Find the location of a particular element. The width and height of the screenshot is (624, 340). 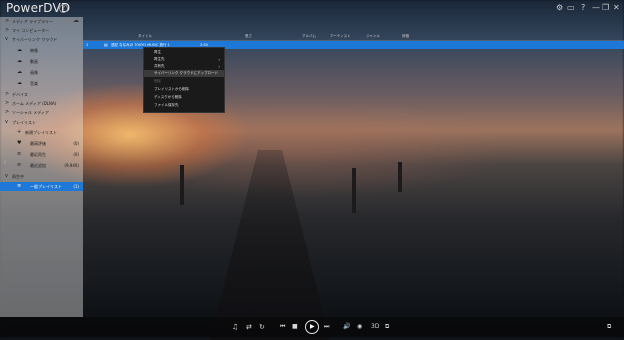

sidebar-item-label: 画像 is located at coordinates (34, 72).